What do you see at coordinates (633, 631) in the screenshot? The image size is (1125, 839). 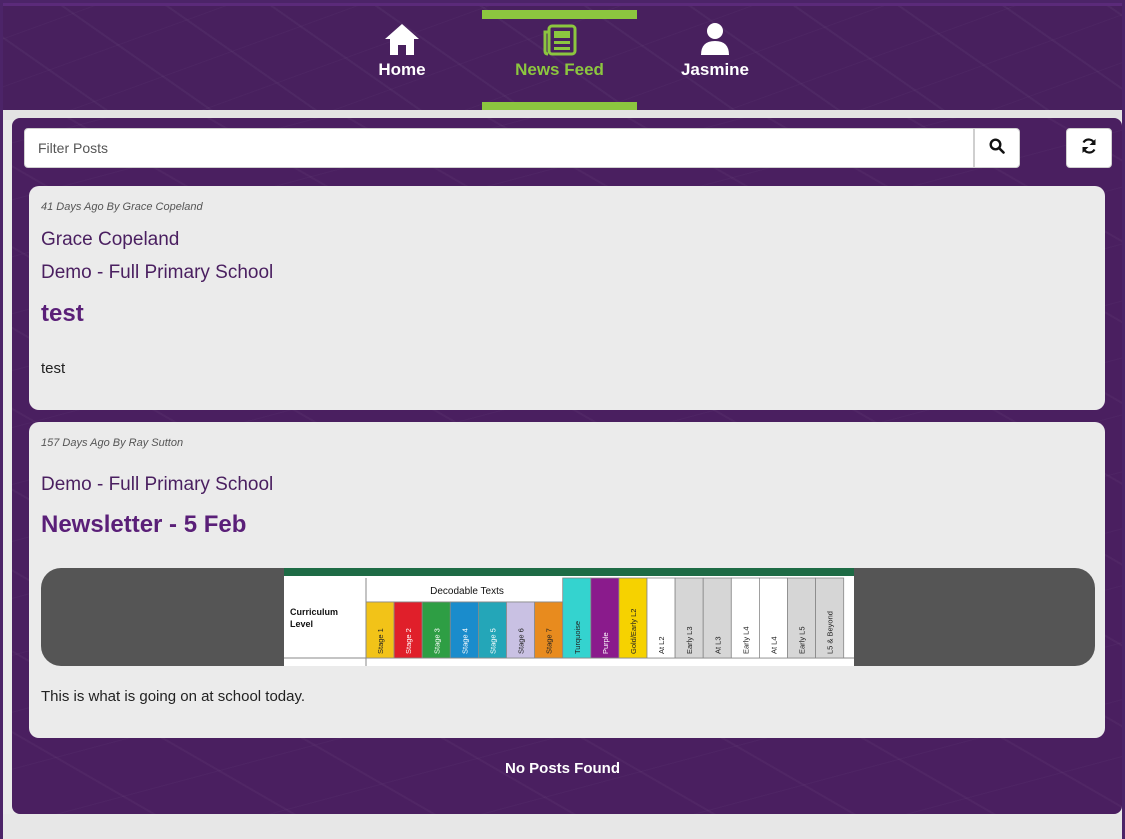 I see `chart-column-label: Gold/Early L2` at bounding box center [633, 631].